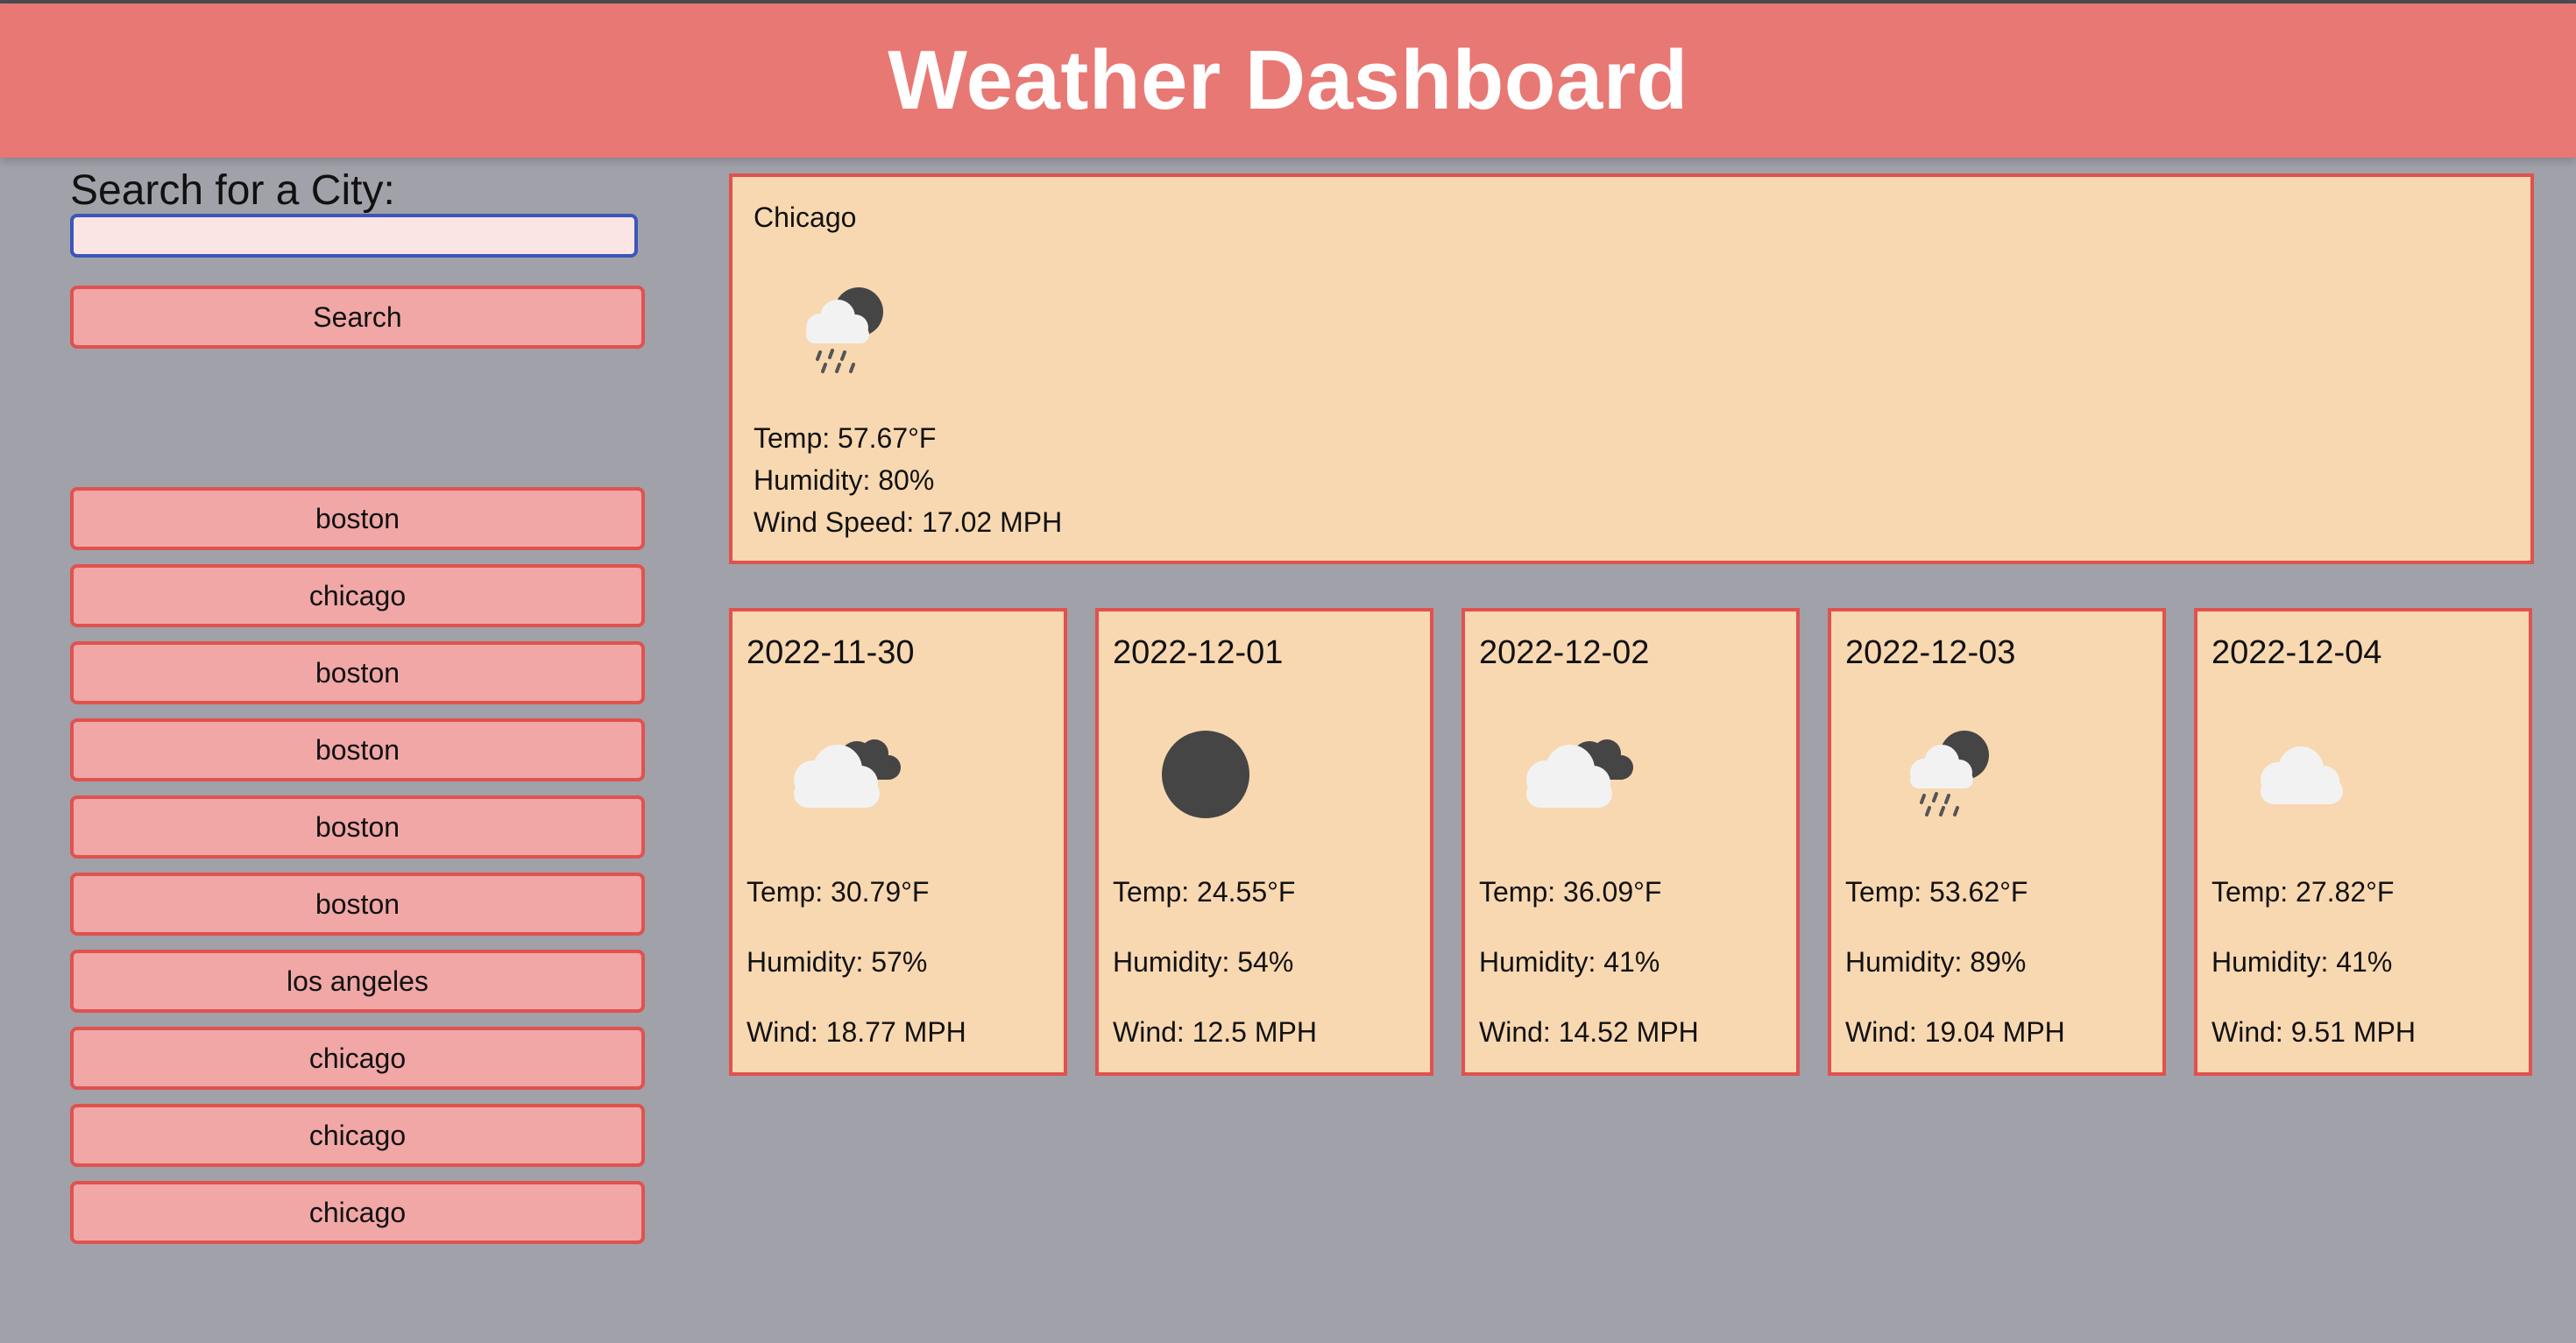  What do you see at coordinates (838, 892) in the screenshot?
I see `forecast-temp: Temp: 30.79°F` at bounding box center [838, 892].